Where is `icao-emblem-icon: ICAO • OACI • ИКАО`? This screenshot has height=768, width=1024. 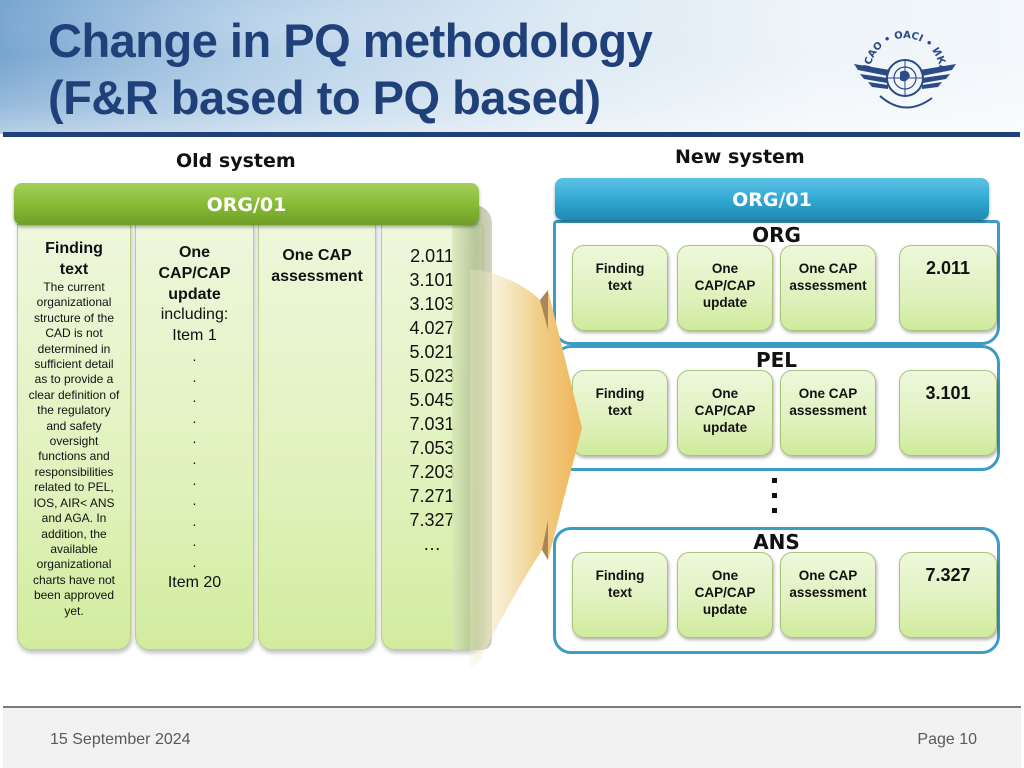
icao-emblem-icon: ICAO • OACI • ИКАО is located at coordinates (903, 63).